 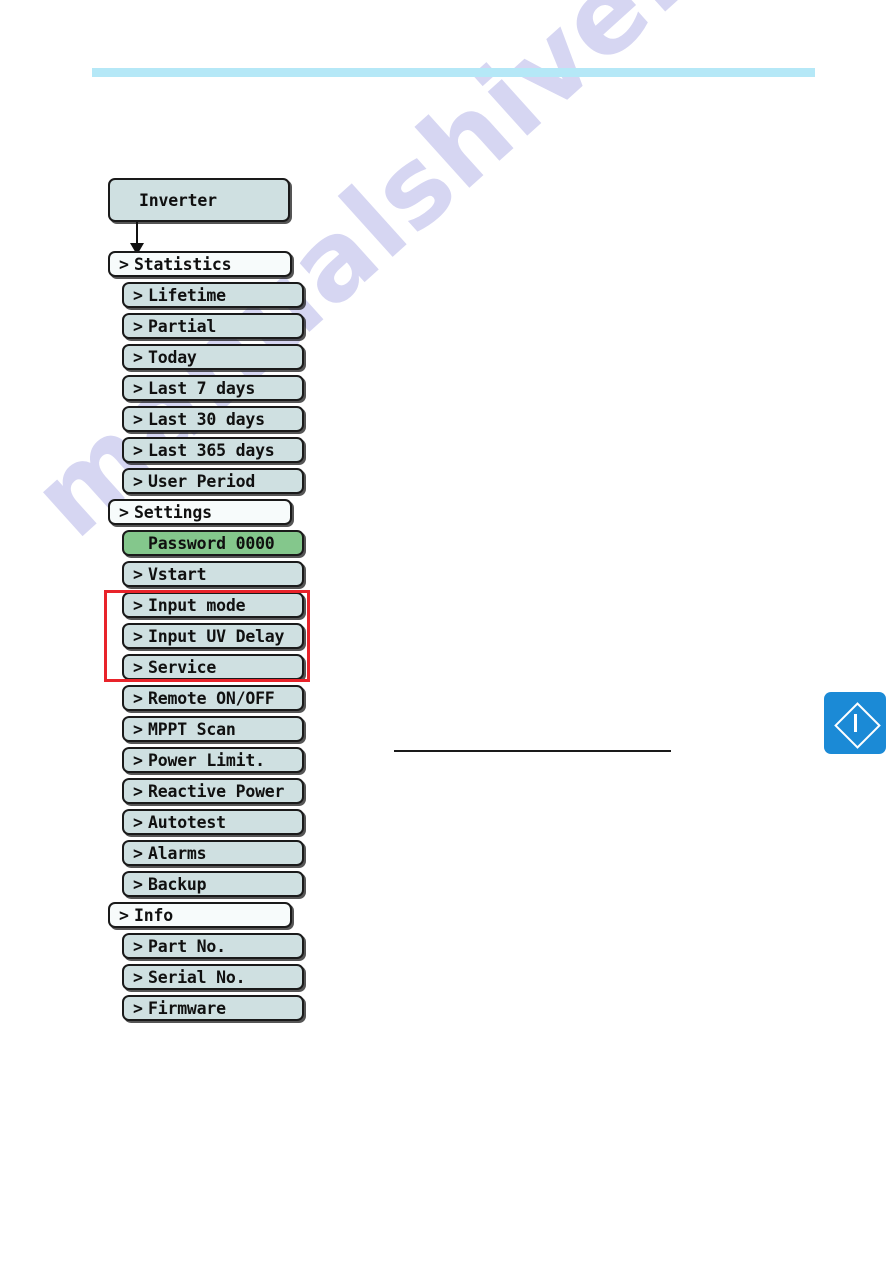 What do you see at coordinates (187, 946) in the screenshot?
I see `menu-item-label: Part No.` at bounding box center [187, 946].